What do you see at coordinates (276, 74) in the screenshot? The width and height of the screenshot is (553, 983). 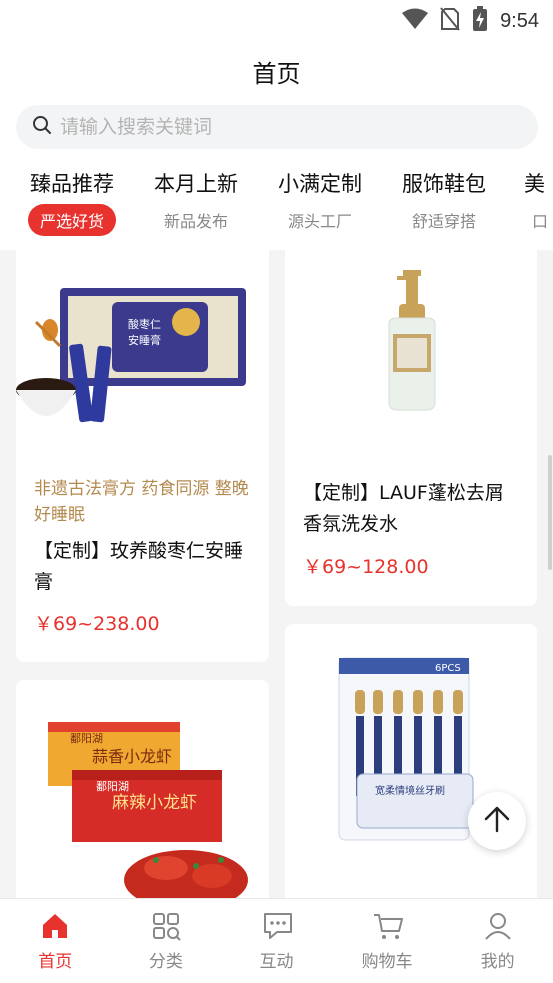 I see `page-title: 首页` at bounding box center [276, 74].